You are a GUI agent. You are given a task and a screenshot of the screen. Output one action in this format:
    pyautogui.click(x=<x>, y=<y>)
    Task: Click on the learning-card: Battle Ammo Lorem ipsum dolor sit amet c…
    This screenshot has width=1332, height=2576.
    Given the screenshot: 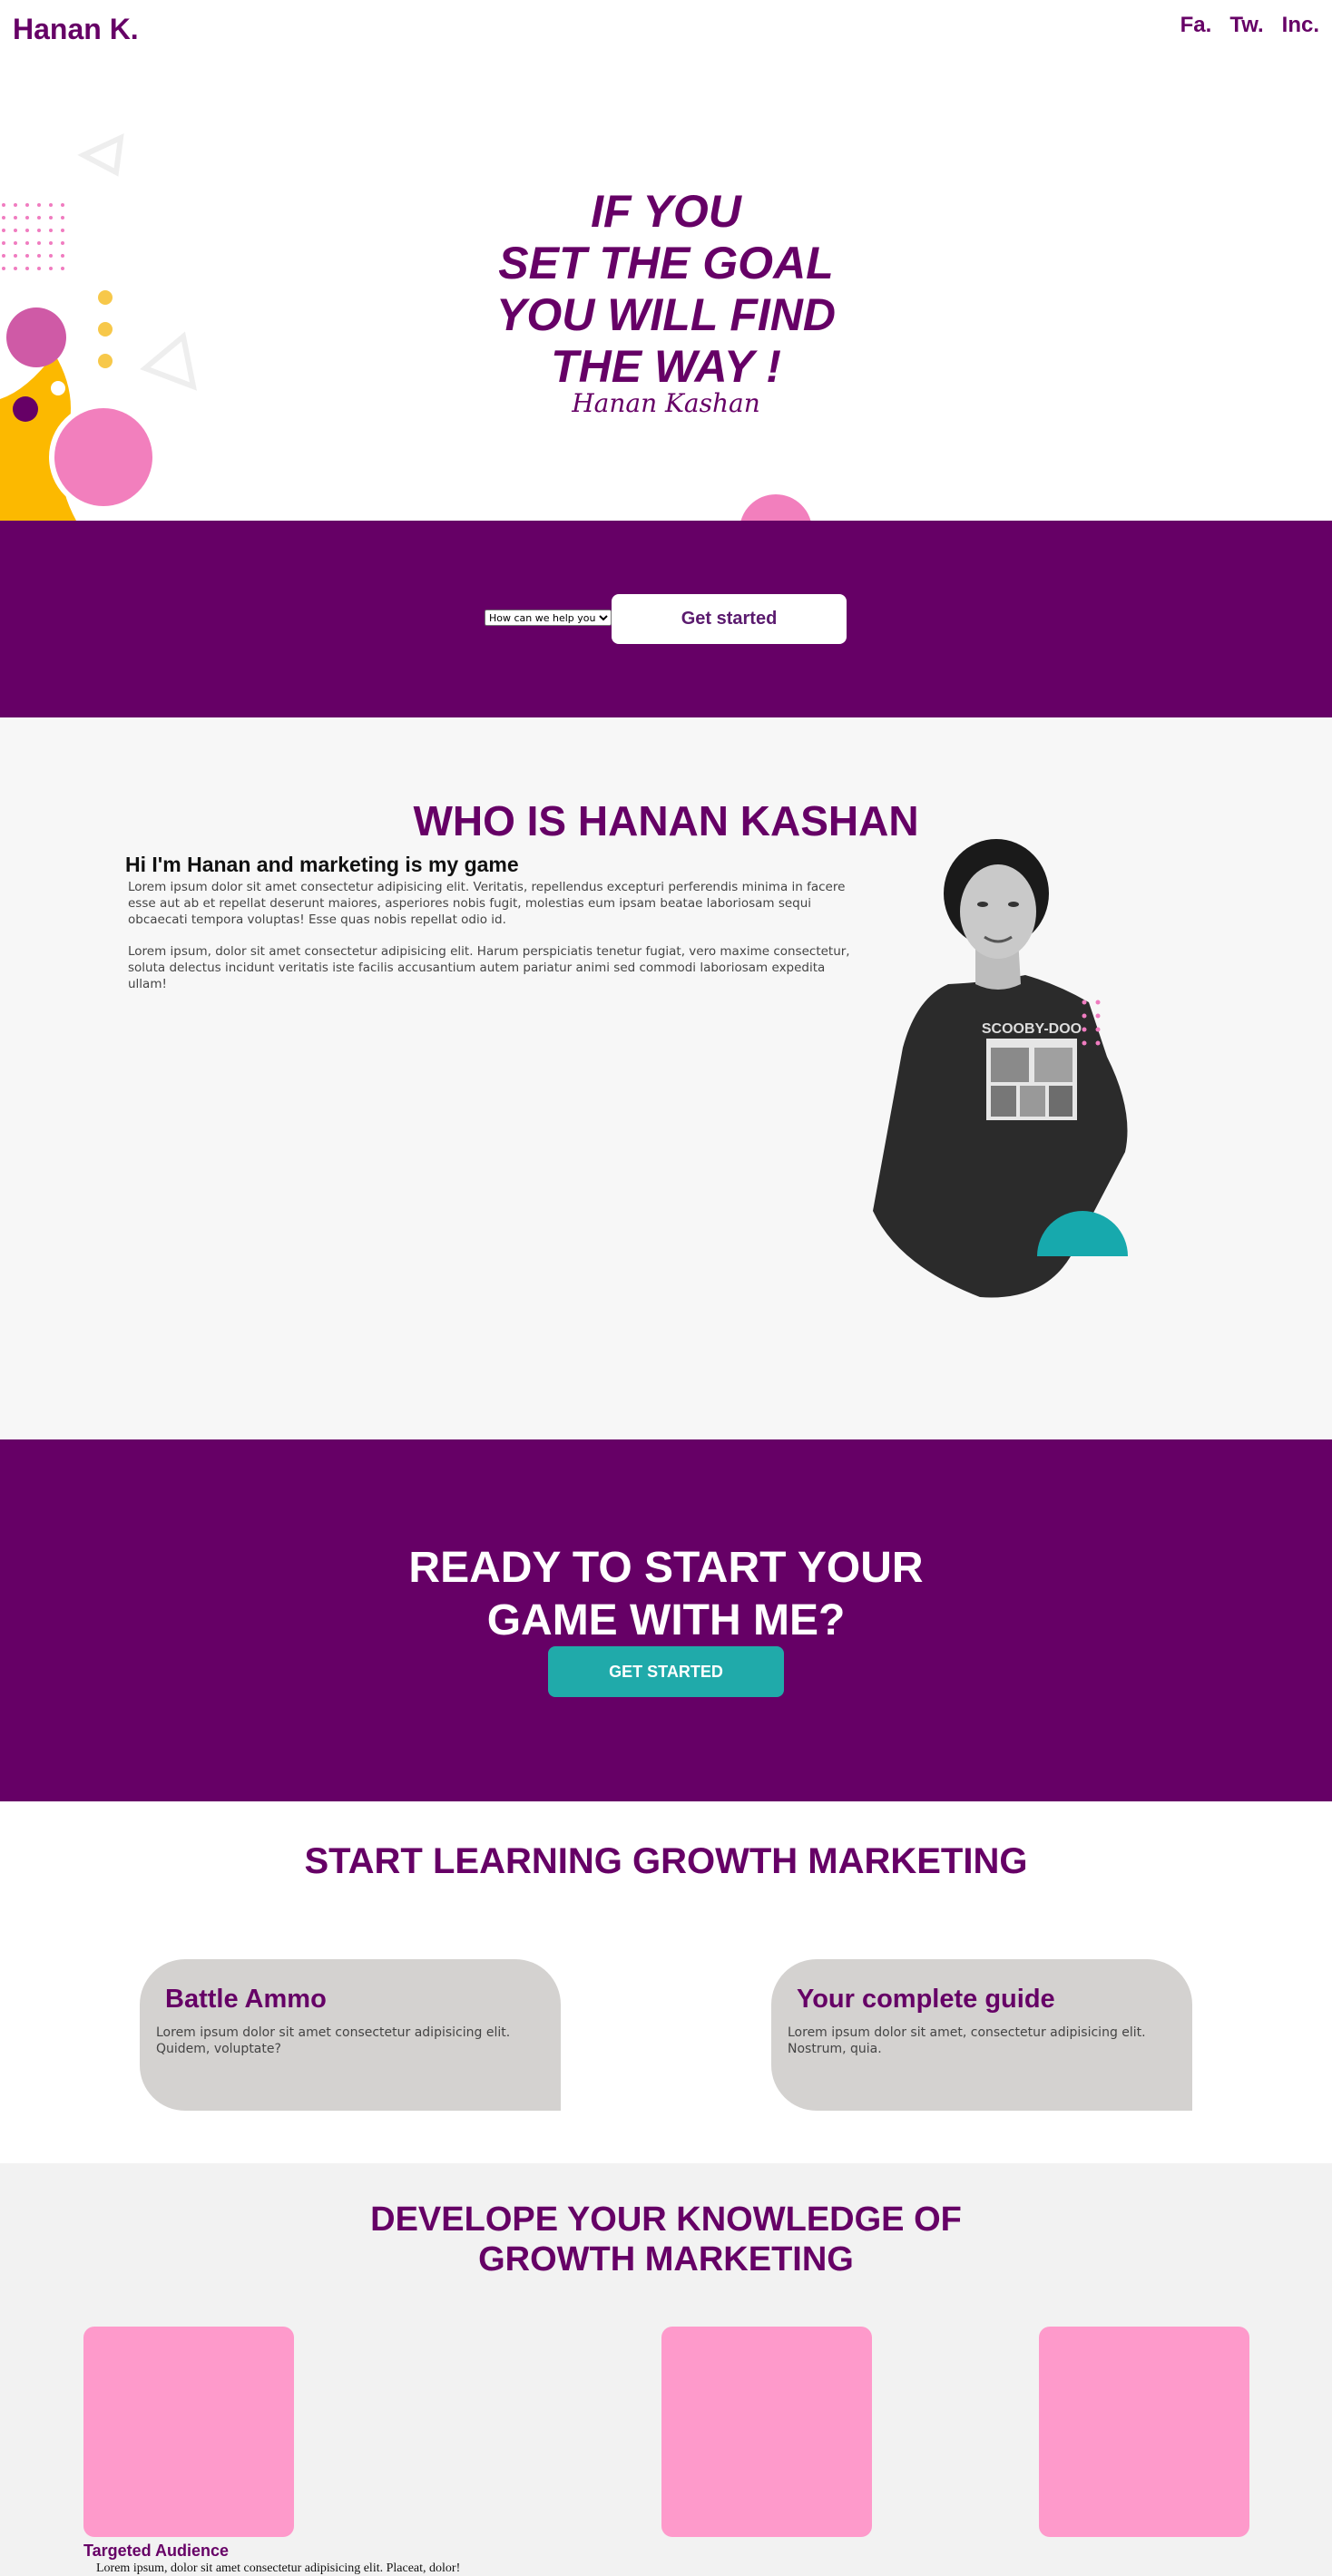 What is the action you would take?
    pyautogui.click(x=350, y=2035)
    